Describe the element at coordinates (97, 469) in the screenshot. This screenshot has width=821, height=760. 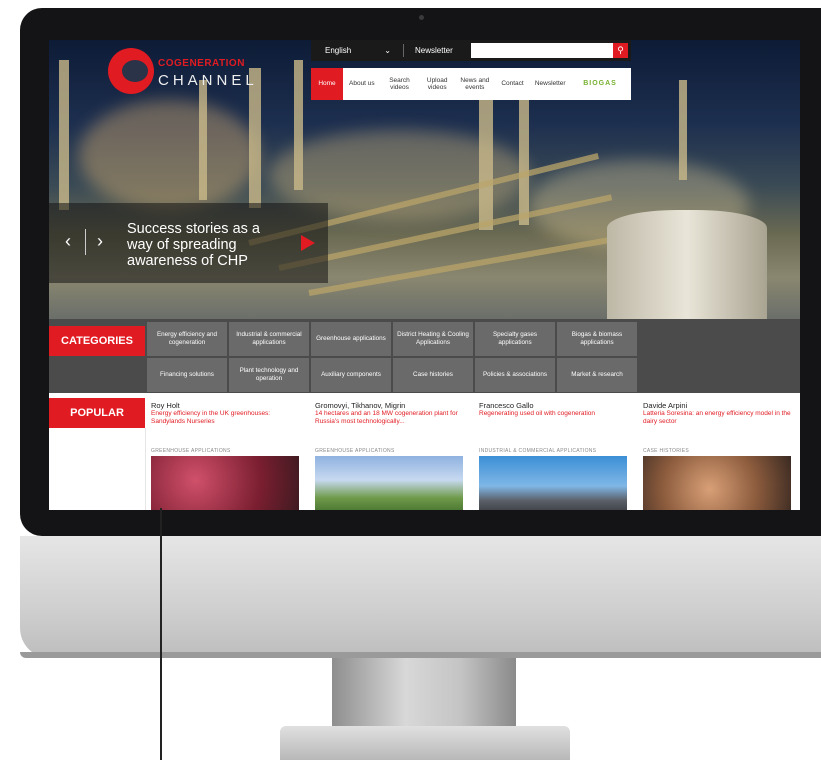
I see `popular-sidebar` at that location.